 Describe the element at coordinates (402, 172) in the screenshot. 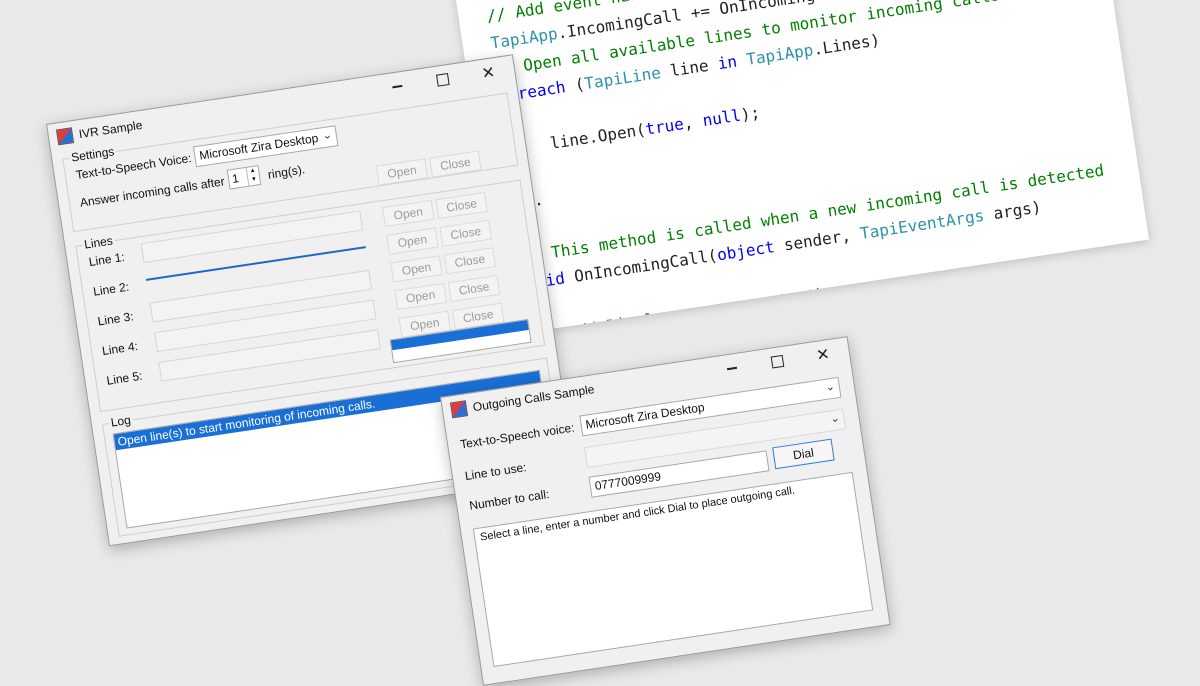

I see `open-button-extra: Open` at that location.